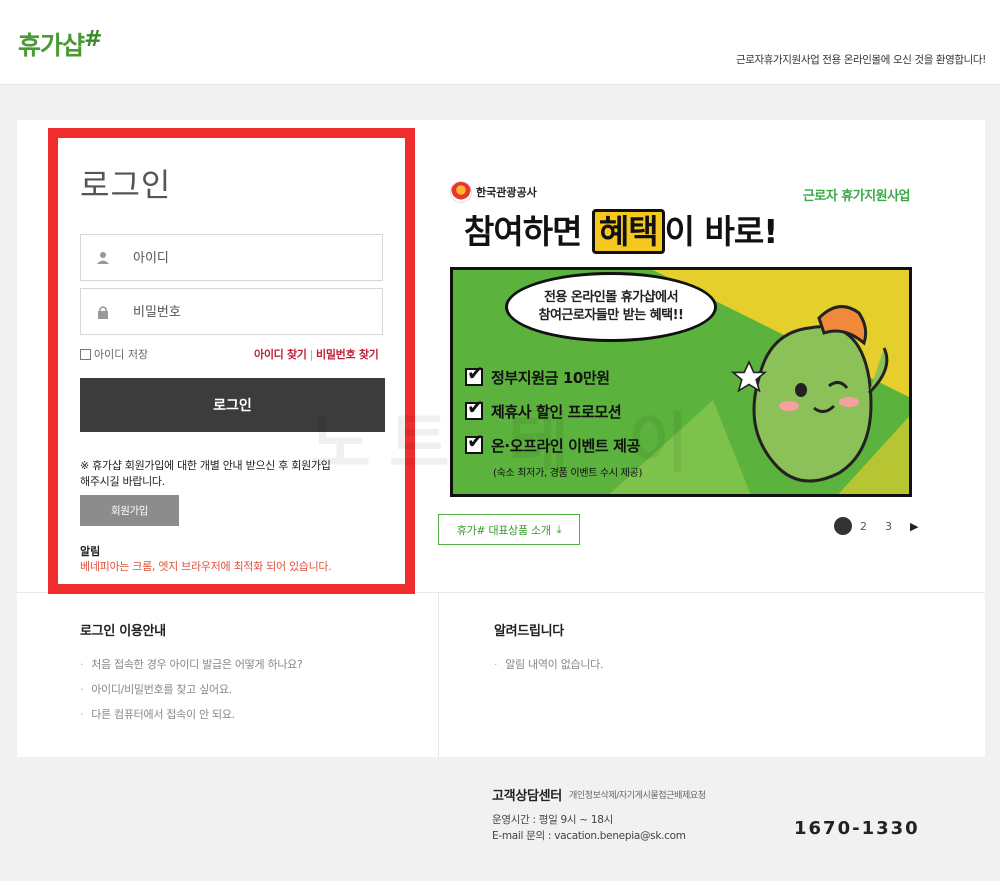 This screenshot has width=1000, height=881. What do you see at coordinates (85, 354) in the screenshot?
I see `checkbox-box` at bounding box center [85, 354].